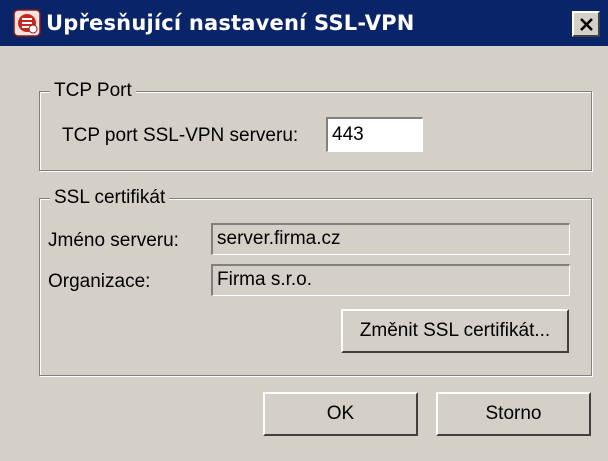 The width and height of the screenshot is (608, 461). I want to click on organization-field: Firma s.r.o., so click(390, 280).